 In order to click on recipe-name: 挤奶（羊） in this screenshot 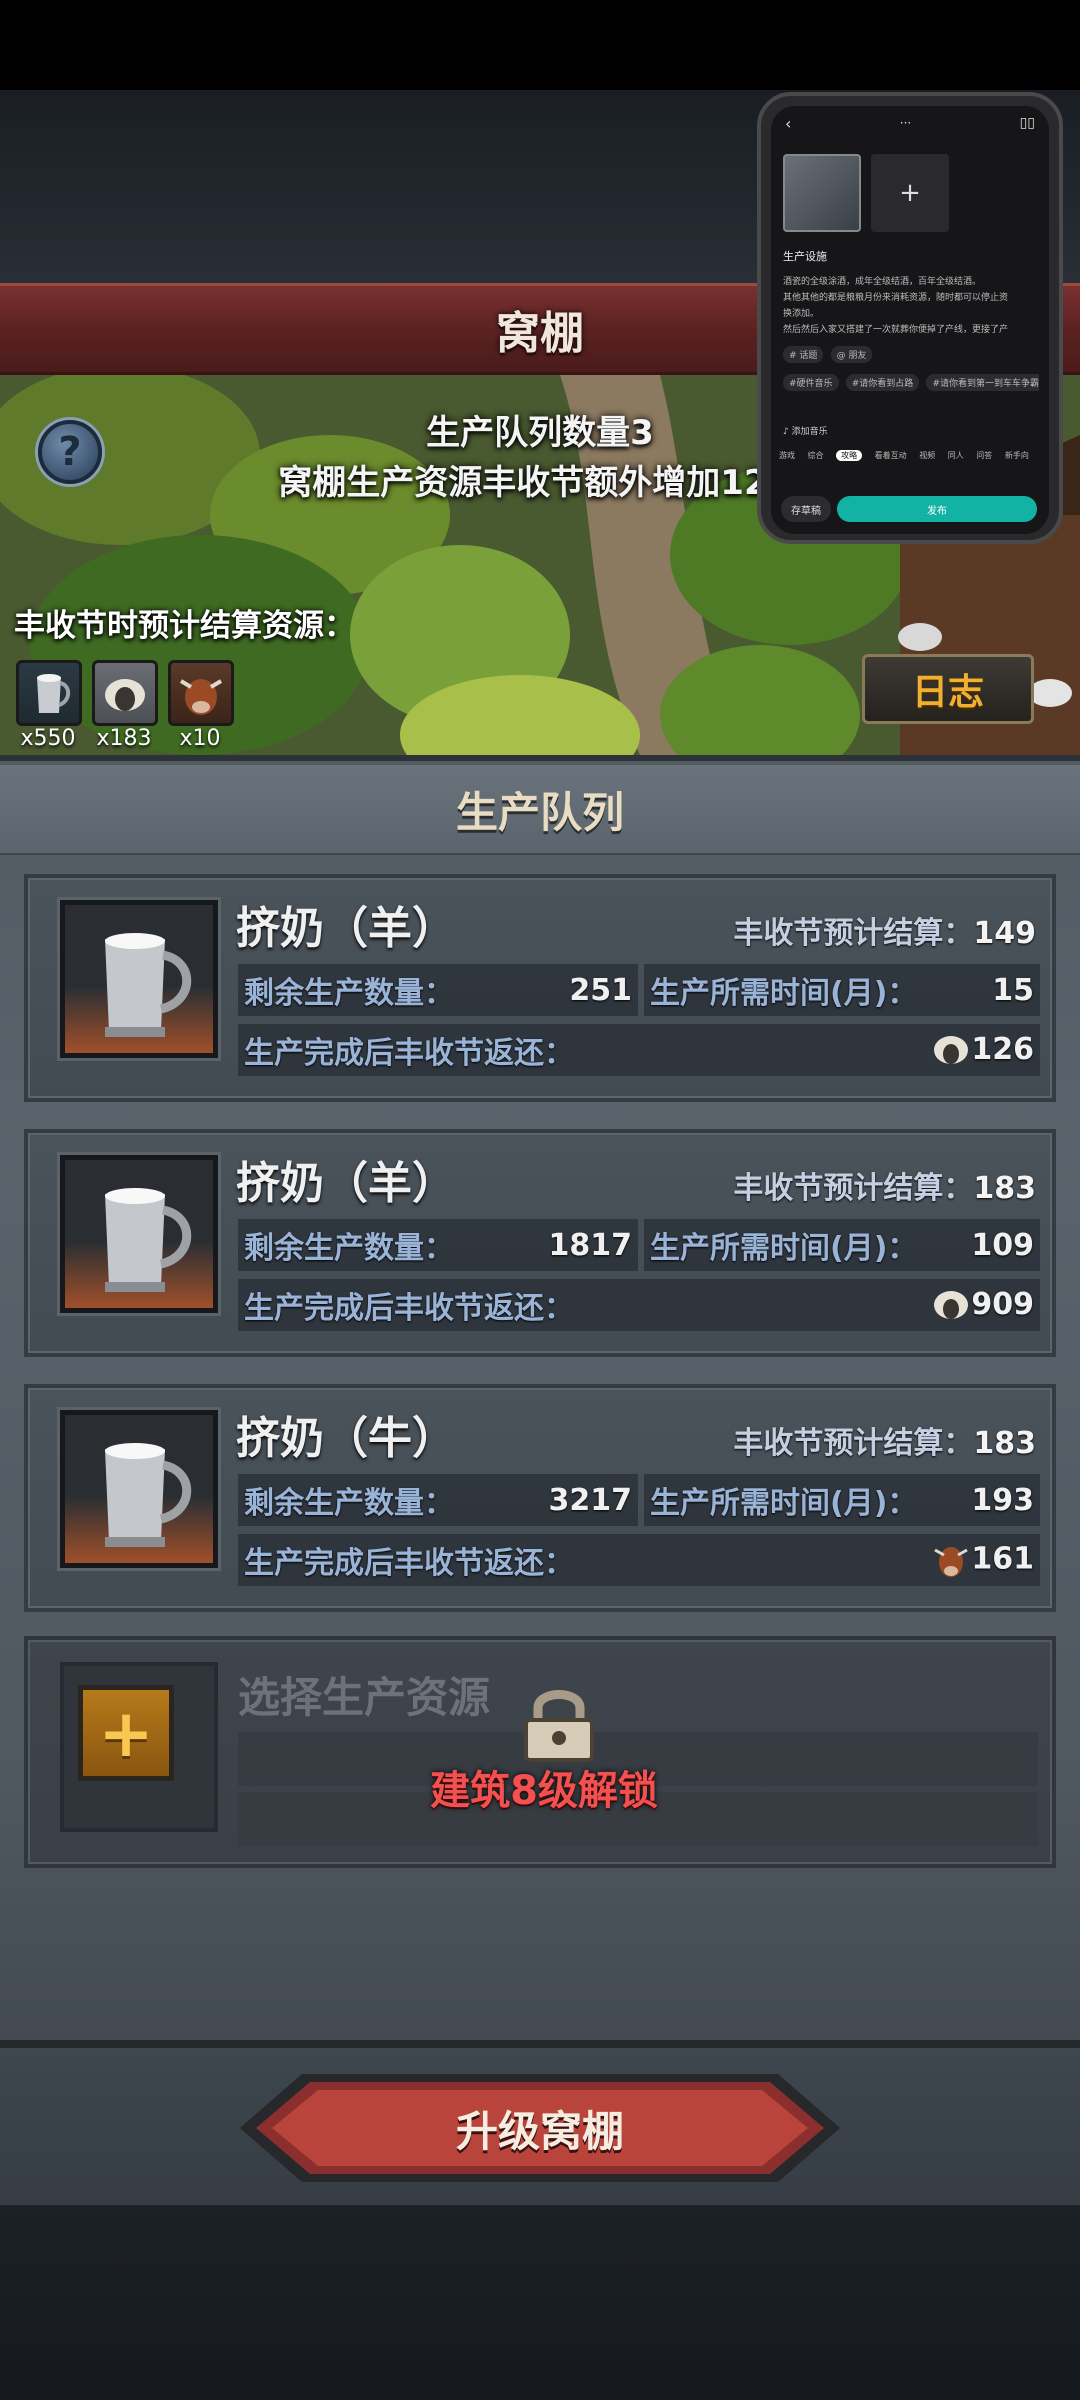, I will do `click(346, 1183)`.